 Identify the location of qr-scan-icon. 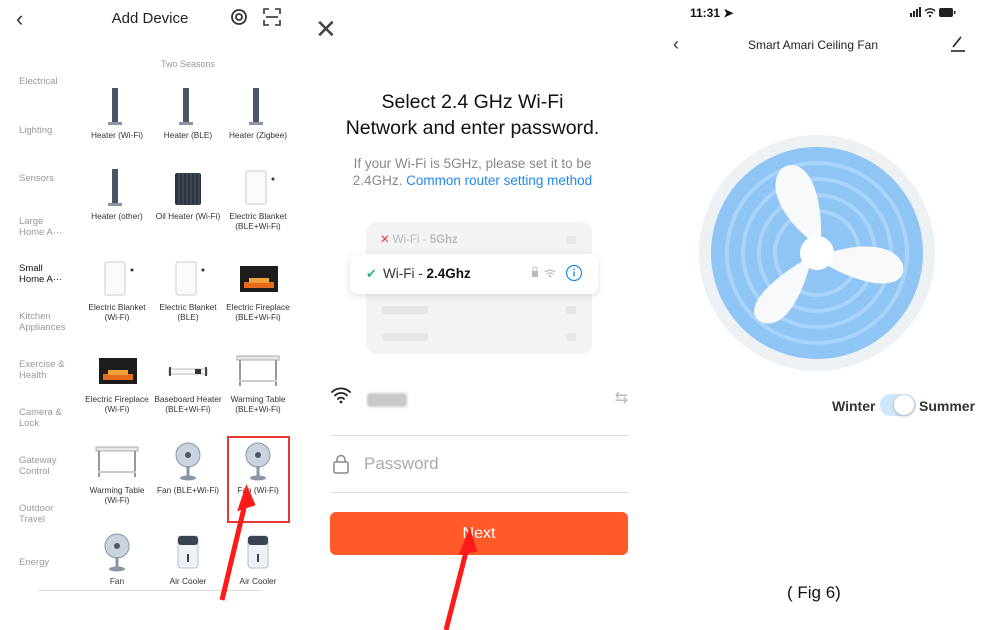
(272, 17).